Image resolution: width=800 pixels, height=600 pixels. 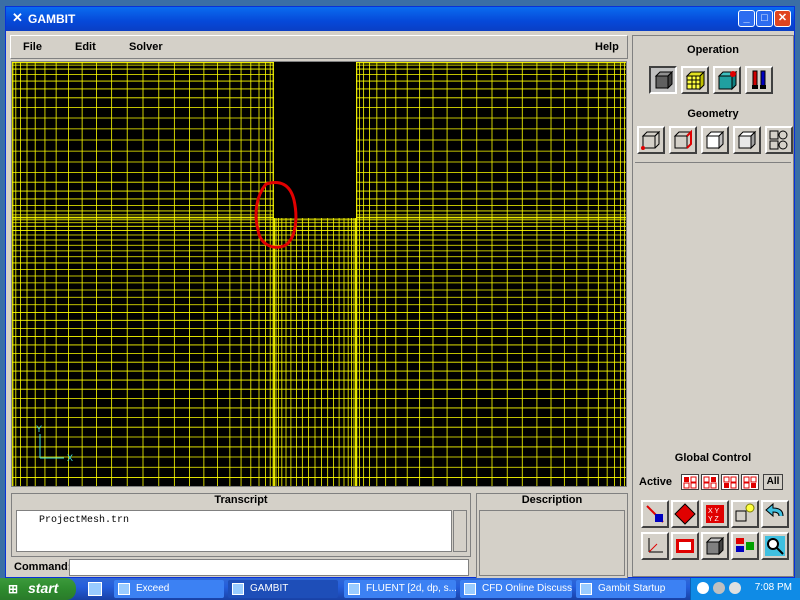 What do you see at coordinates (774, 510) in the screenshot?
I see `undo-arrow-icon` at bounding box center [774, 510].